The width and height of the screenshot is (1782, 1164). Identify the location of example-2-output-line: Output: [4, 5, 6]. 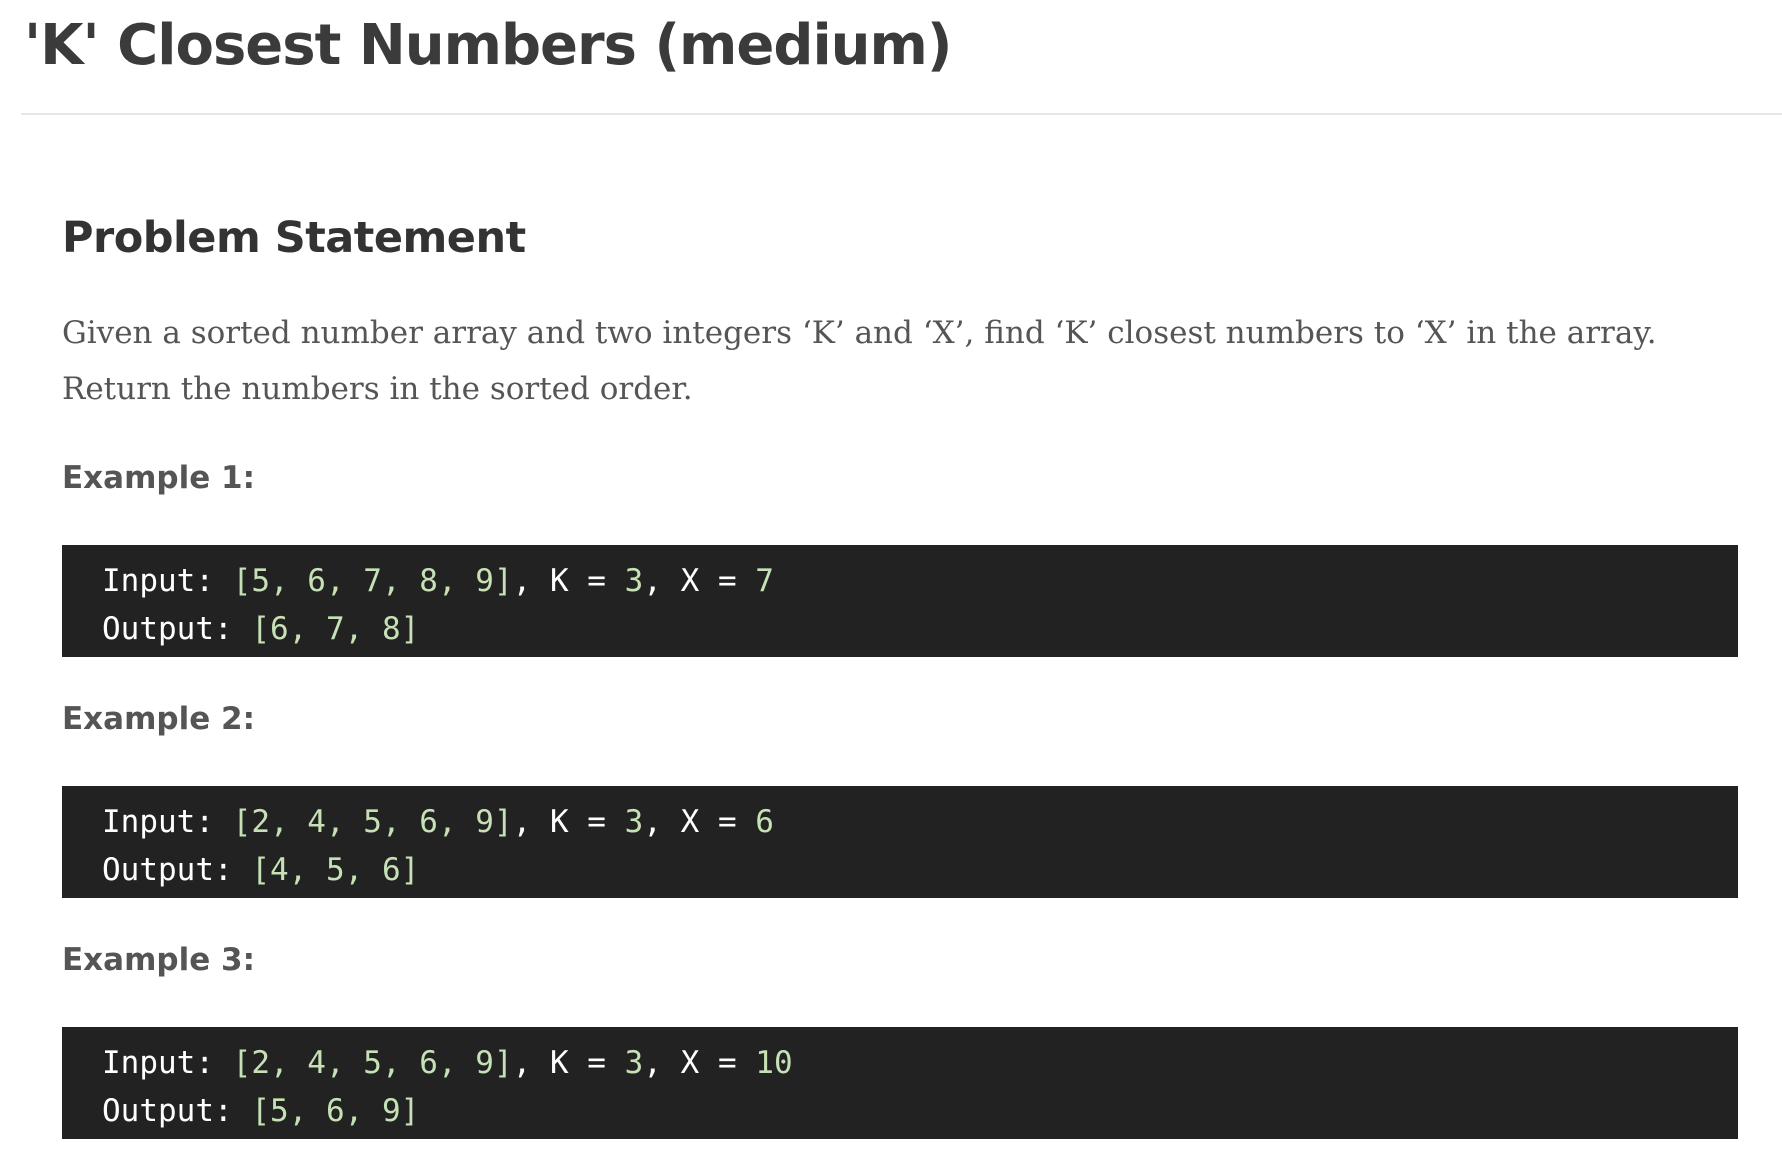
(920, 870).